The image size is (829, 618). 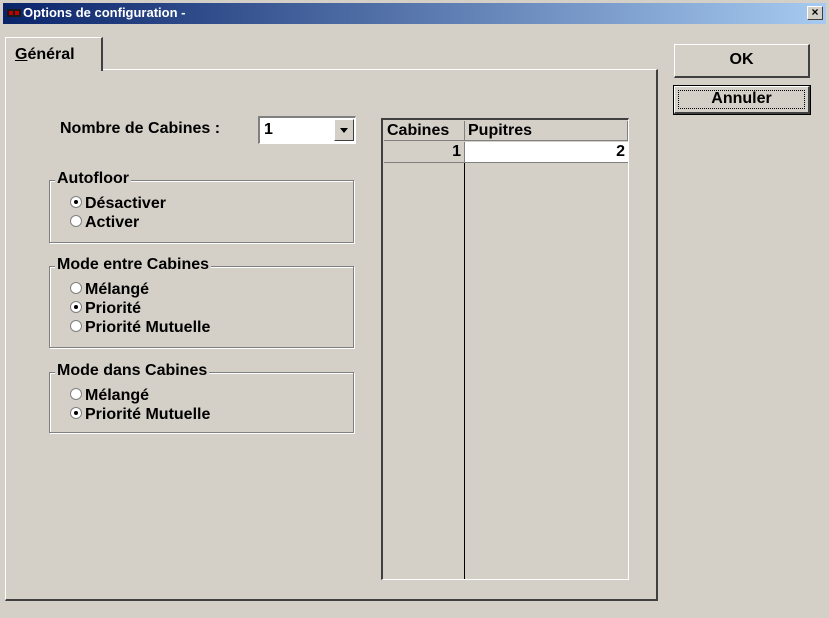 I want to click on radio-activer: Activer, so click(x=104, y=224).